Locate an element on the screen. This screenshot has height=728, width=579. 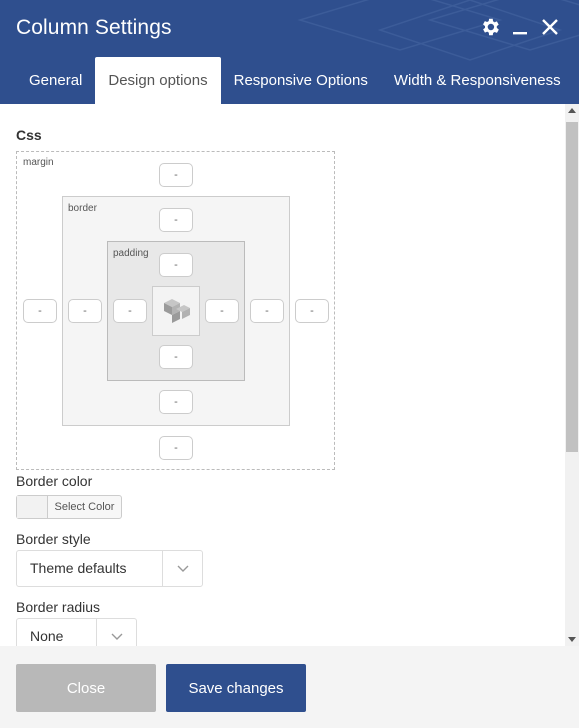
border-label: border is located at coordinates (82, 208).